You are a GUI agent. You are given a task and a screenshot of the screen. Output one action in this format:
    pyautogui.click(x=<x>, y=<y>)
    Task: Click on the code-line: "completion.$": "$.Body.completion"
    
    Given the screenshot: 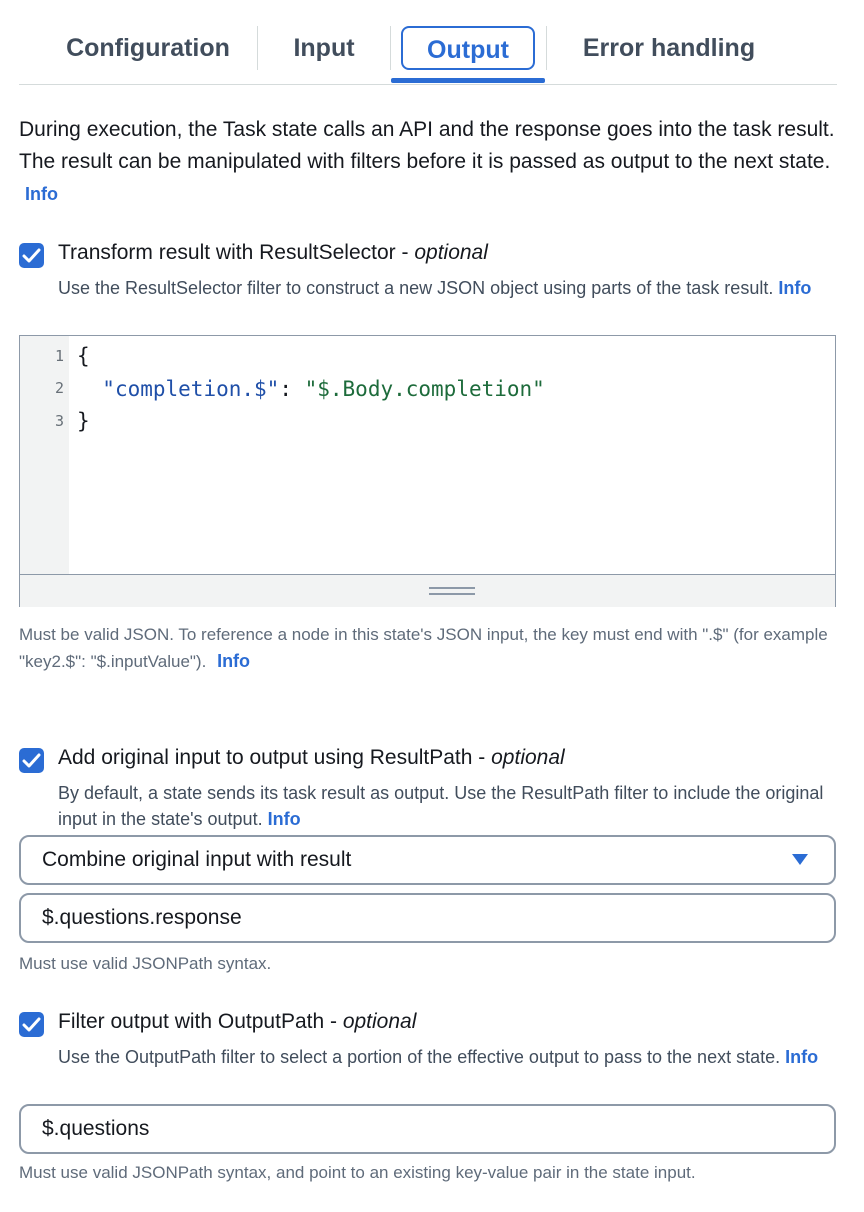 What is the action you would take?
    pyautogui.click(x=311, y=389)
    